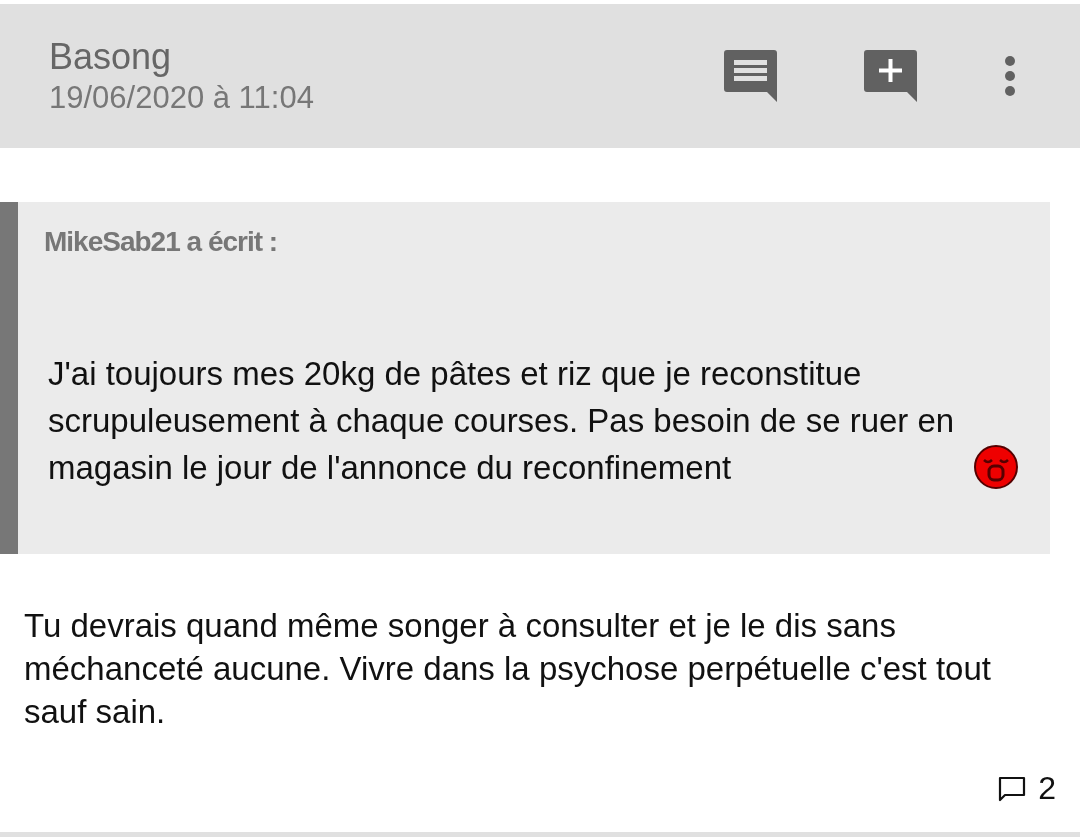 This screenshot has height=837, width=1080. What do you see at coordinates (996, 467) in the screenshot?
I see `sleepy-face-icon` at bounding box center [996, 467].